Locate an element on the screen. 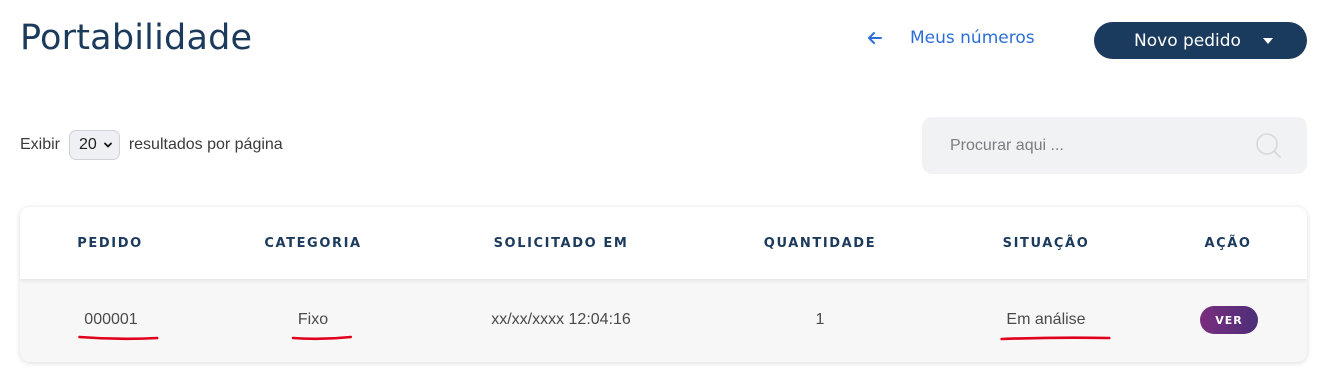  page-size-control: Exibir 20 resultados por página is located at coordinates (151, 145).